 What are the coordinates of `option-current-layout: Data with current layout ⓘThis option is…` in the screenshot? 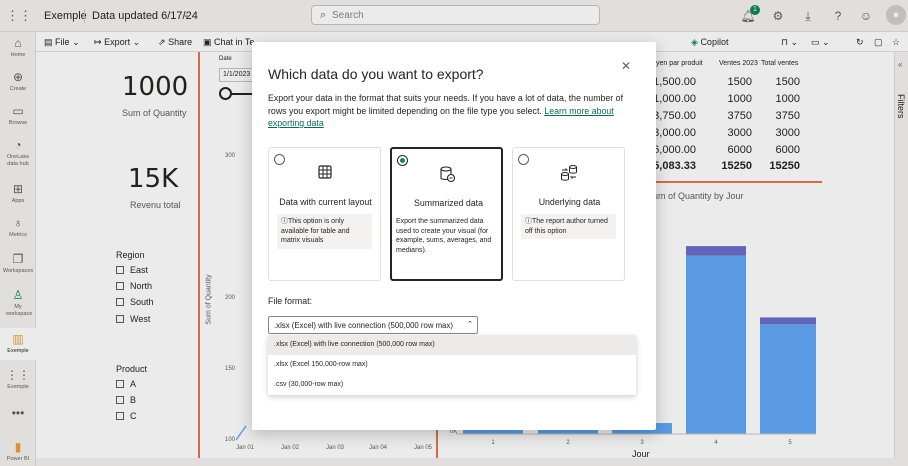 It's located at (324, 214).